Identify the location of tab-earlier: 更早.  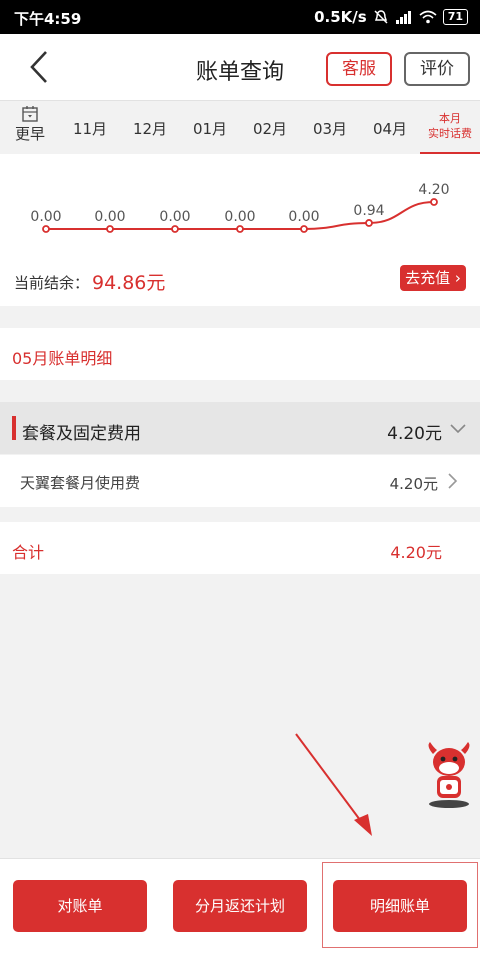
(30, 128).